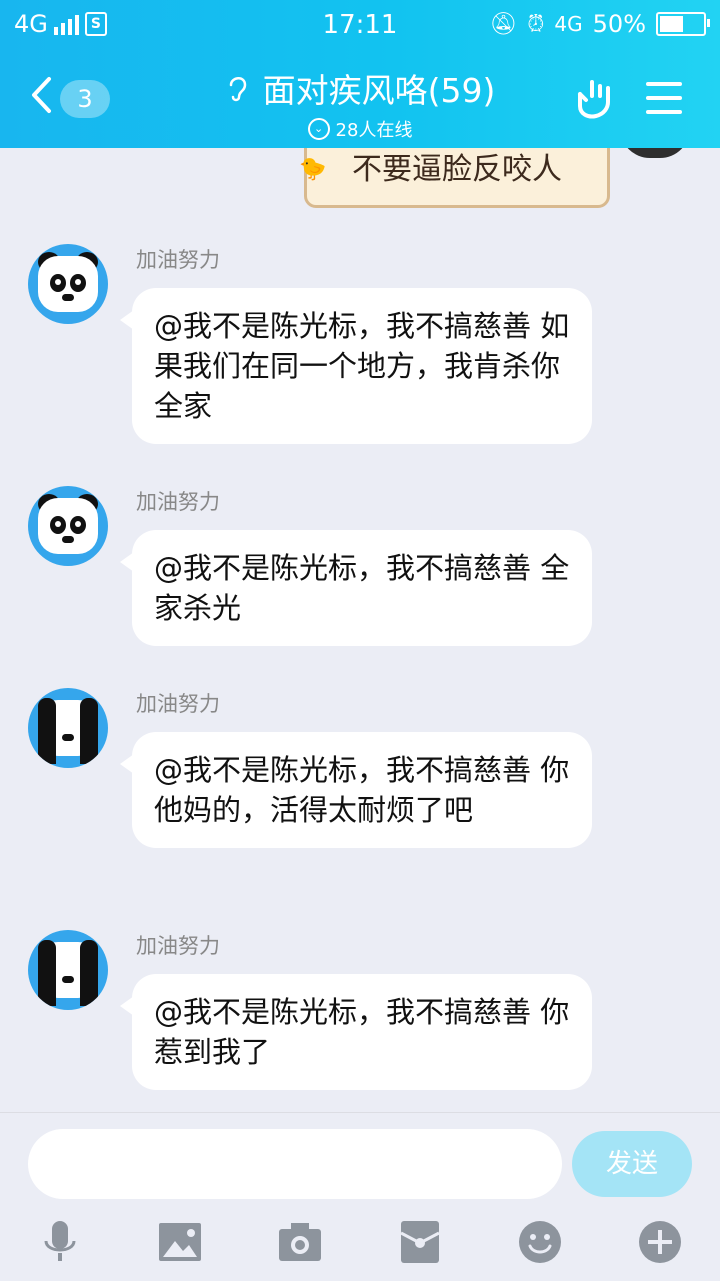 The width and height of the screenshot is (720, 1281). Describe the element at coordinates (568, 24) in the screenshot. I see `network-type-right: 4G` at that location.